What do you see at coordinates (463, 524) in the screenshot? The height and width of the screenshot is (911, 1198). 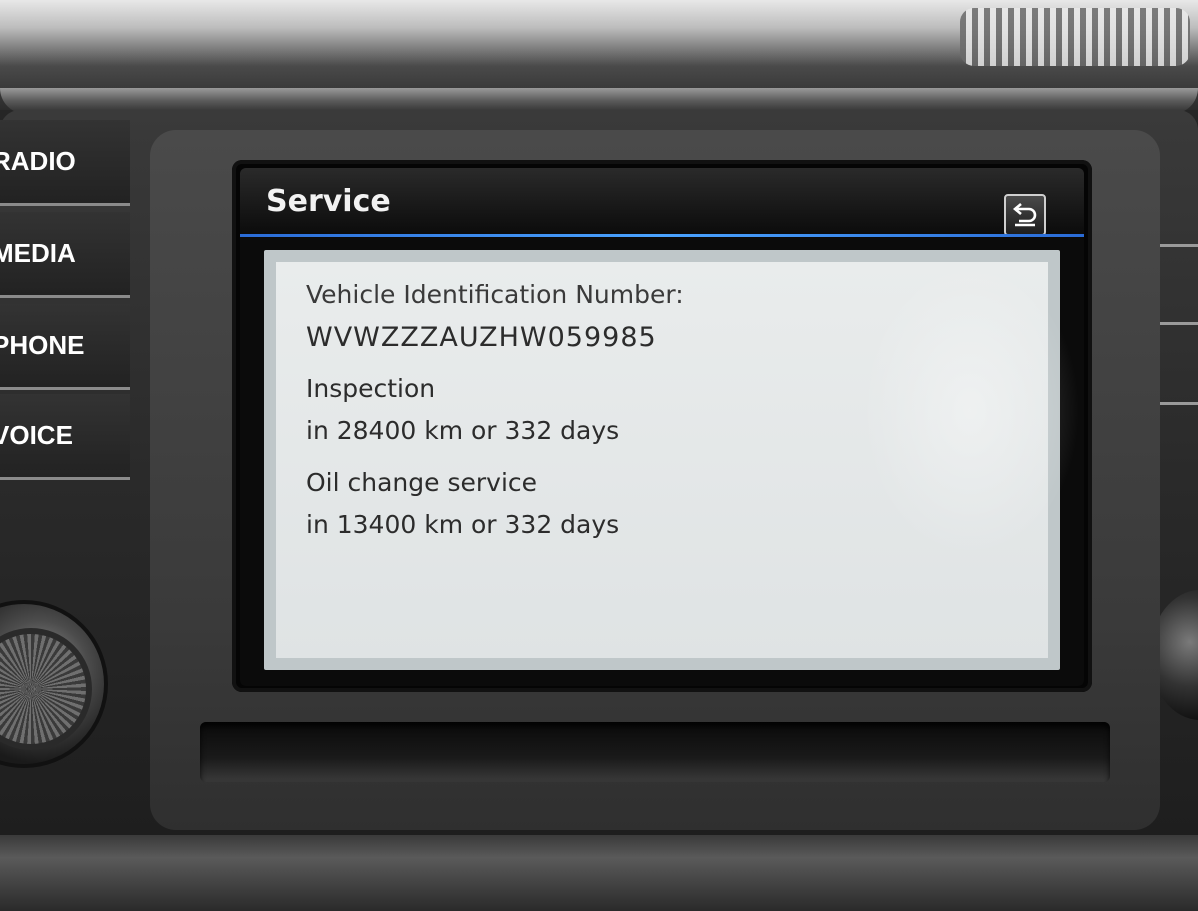 I see `oil-change-value: in 13400 km or 332 days` at bounding box center [463, 524].